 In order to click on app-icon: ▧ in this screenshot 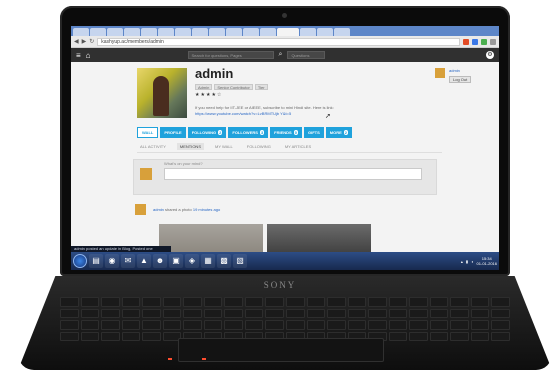, I will do `click(240, 261)`.